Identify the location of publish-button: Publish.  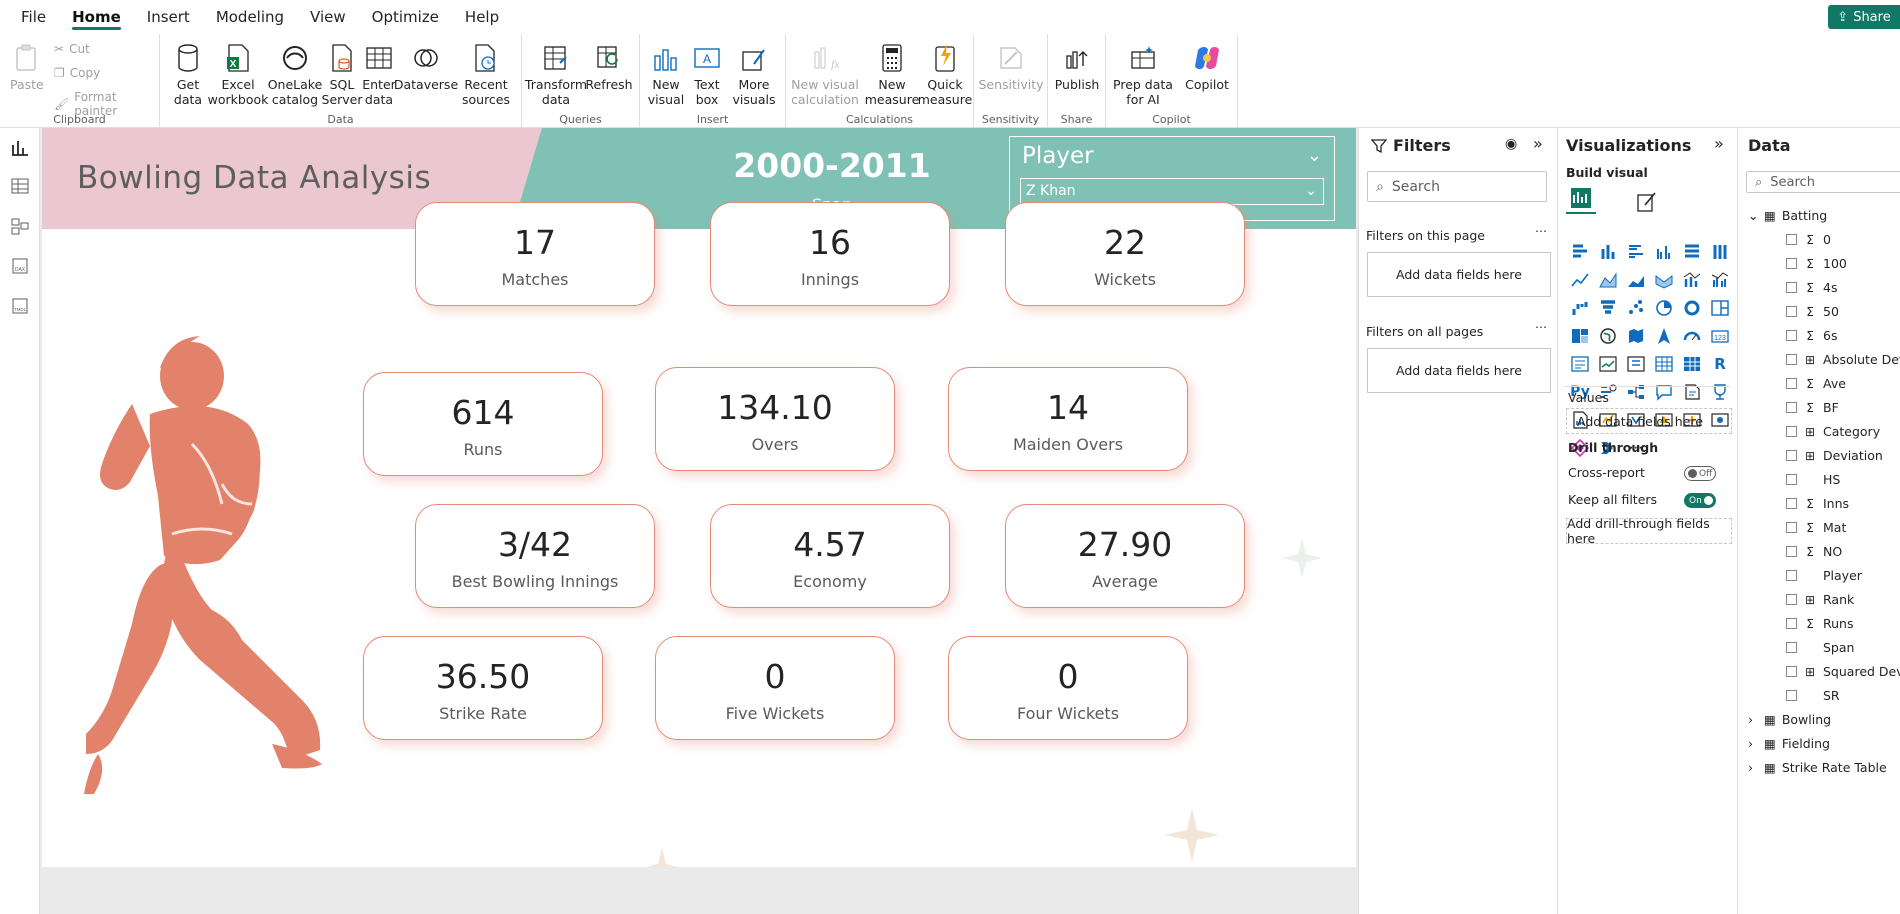
(1077, 67).